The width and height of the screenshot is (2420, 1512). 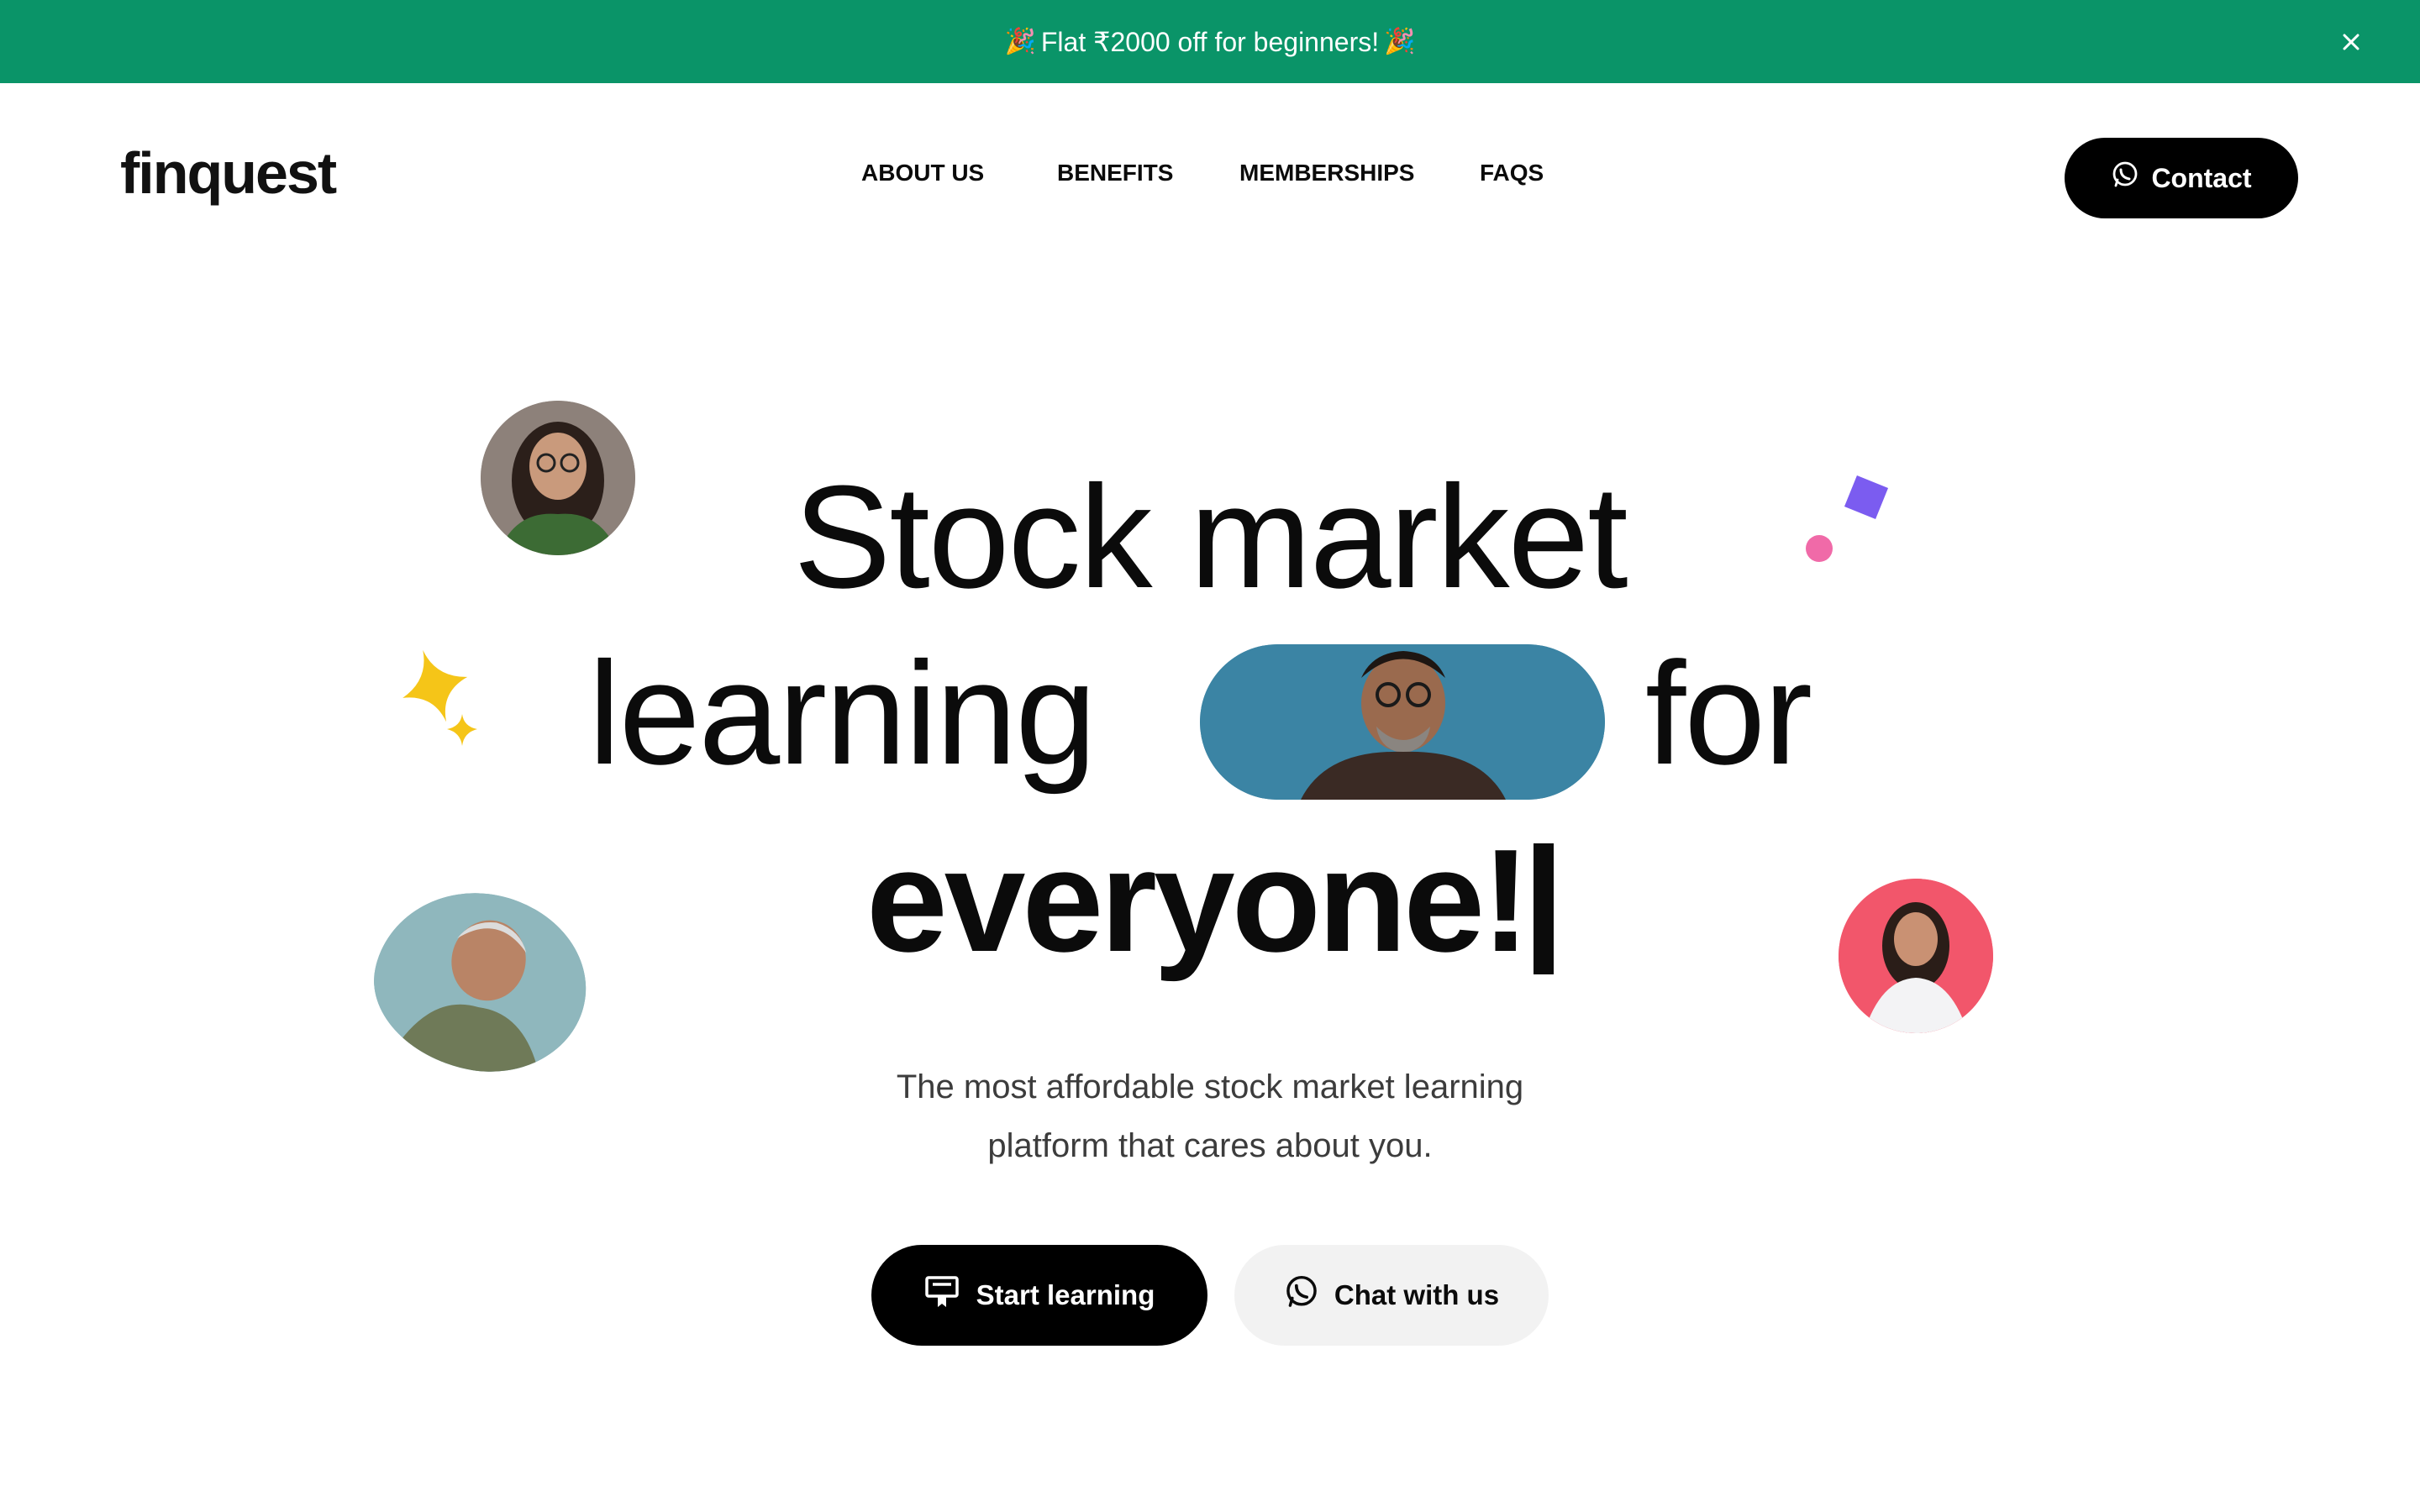 I want to click on certificate-icon, so click(x=942, y=1295).